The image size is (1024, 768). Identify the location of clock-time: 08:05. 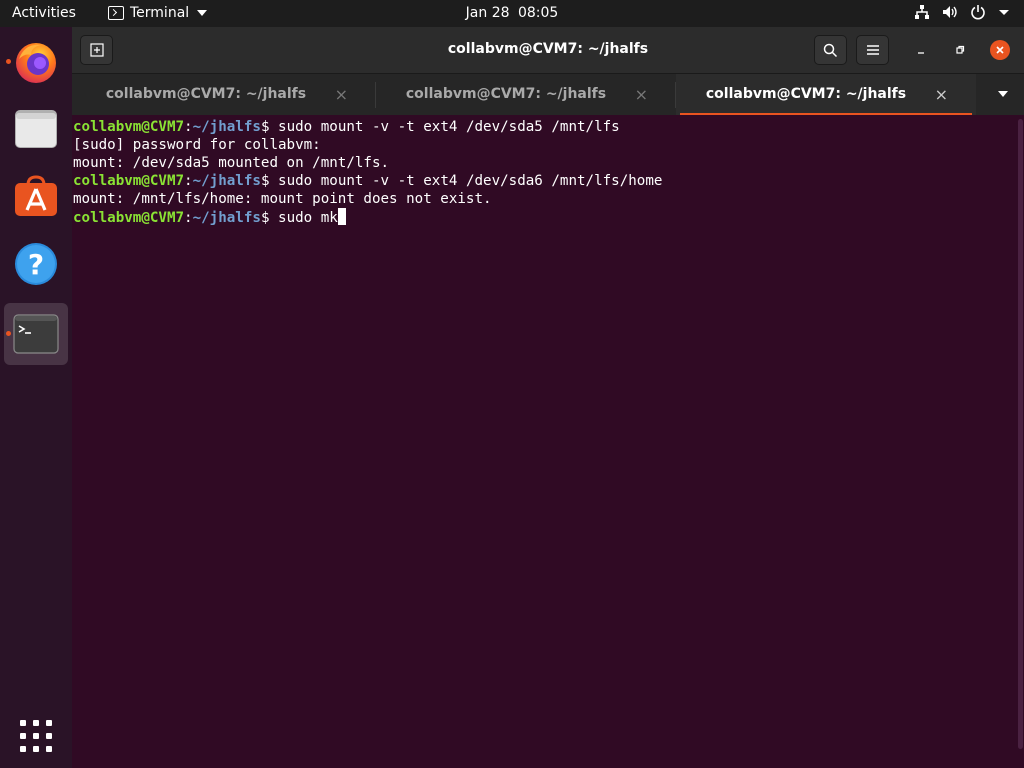
(538, 13).